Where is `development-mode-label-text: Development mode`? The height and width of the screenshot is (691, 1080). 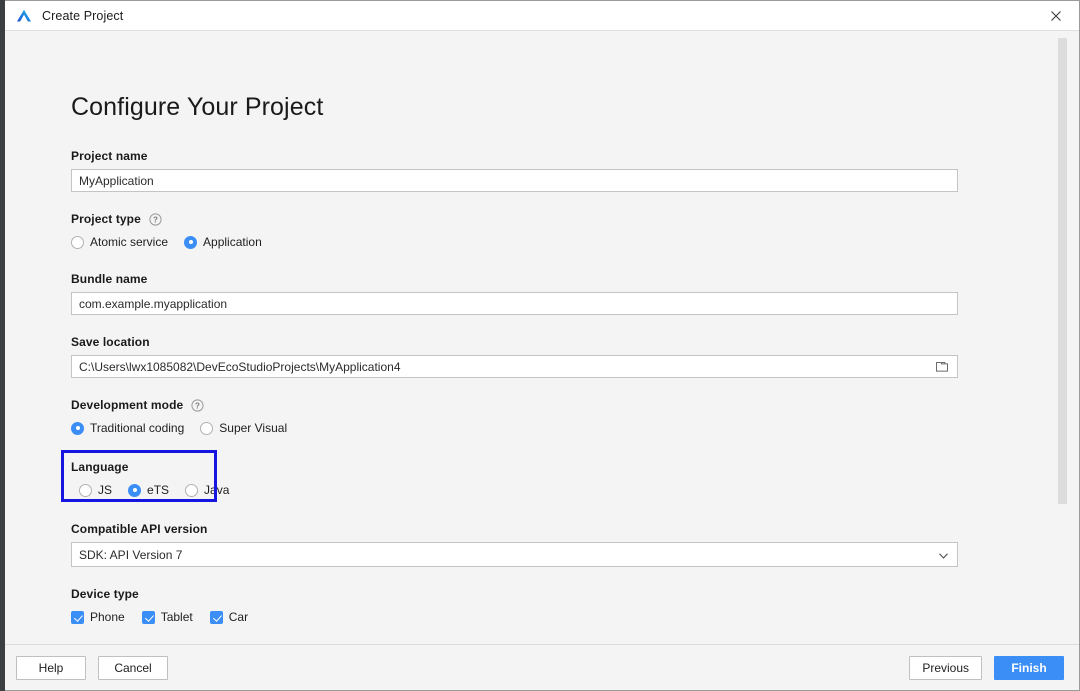
development-mode-label-text: Development mode is located at coordinates (127, 405).